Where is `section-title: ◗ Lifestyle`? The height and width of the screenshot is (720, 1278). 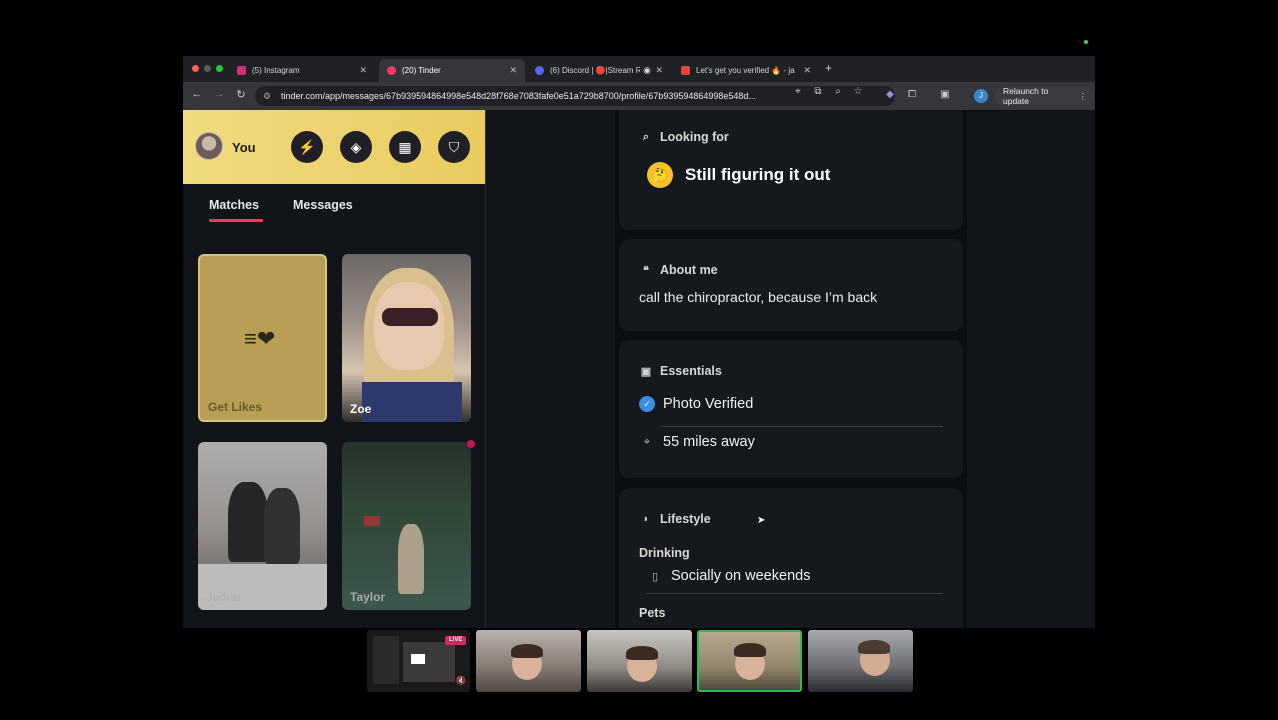 section-title: ◗ Lifestyle is located at coordinates (675, 519).